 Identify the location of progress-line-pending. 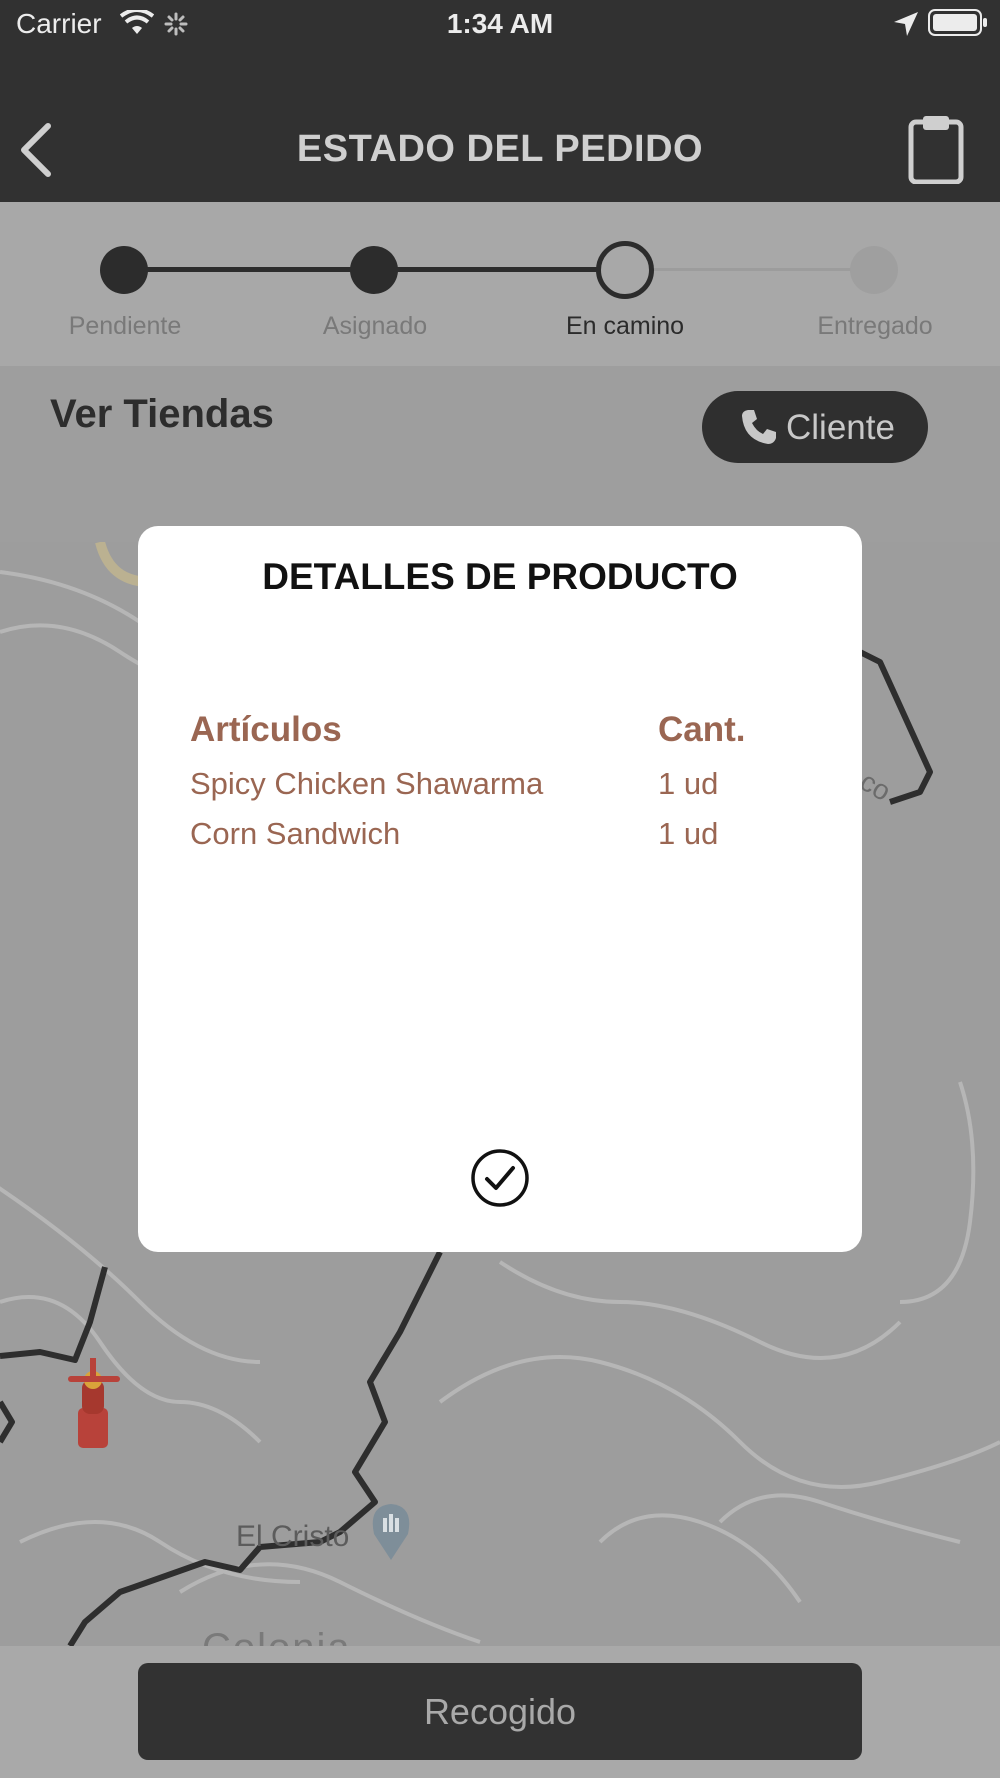
(749, 269).